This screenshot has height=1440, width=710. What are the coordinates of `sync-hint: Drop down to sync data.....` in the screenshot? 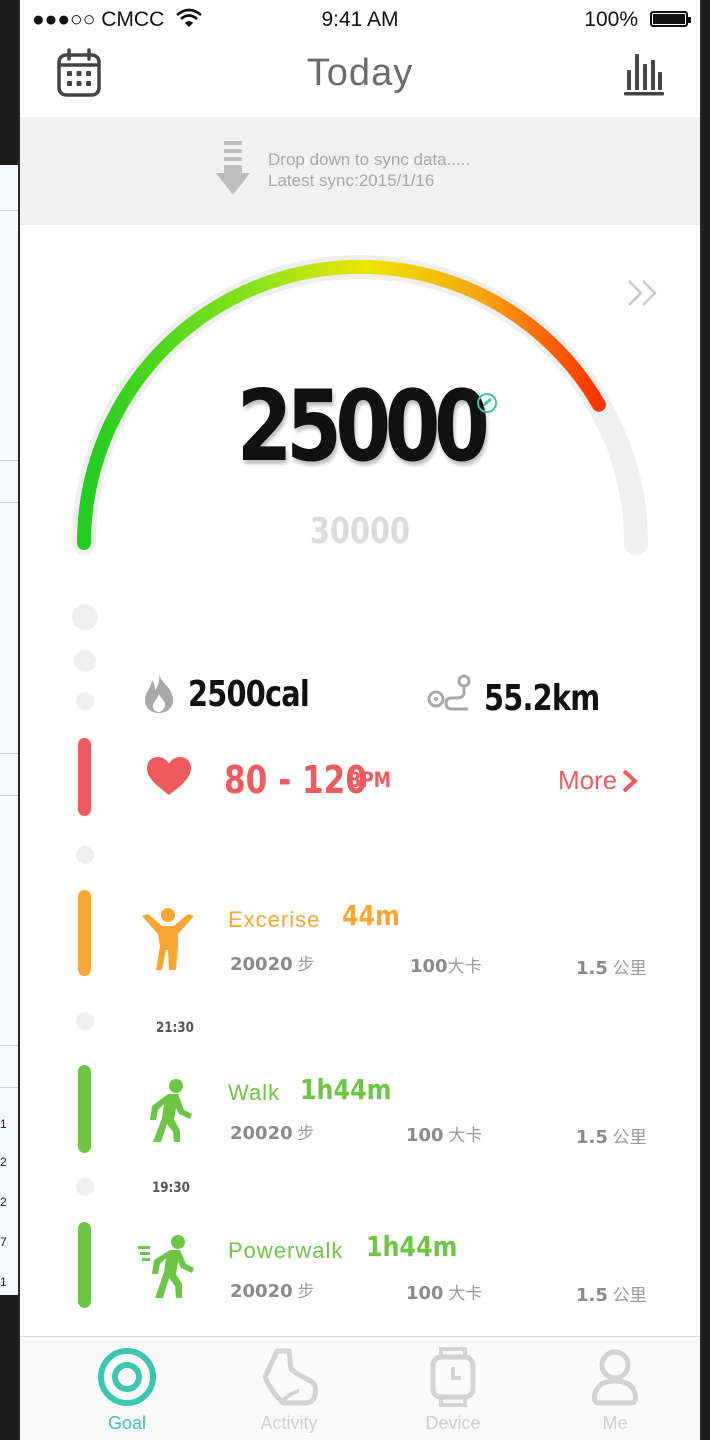 It's located at (369, 159).